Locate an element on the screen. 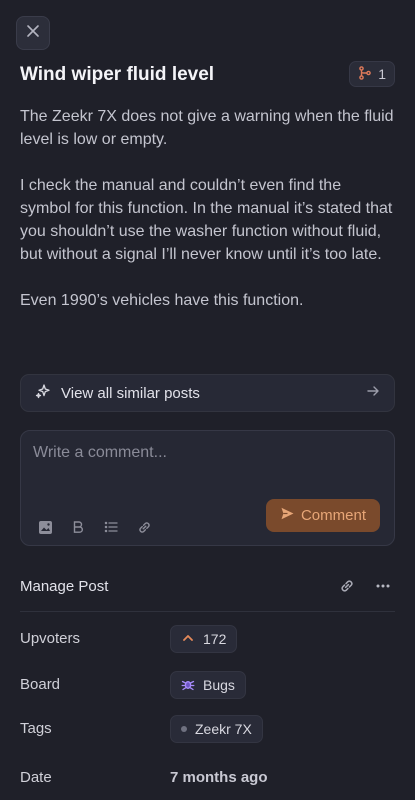  merge-badge: 1 is located at coordinates (372, 74).